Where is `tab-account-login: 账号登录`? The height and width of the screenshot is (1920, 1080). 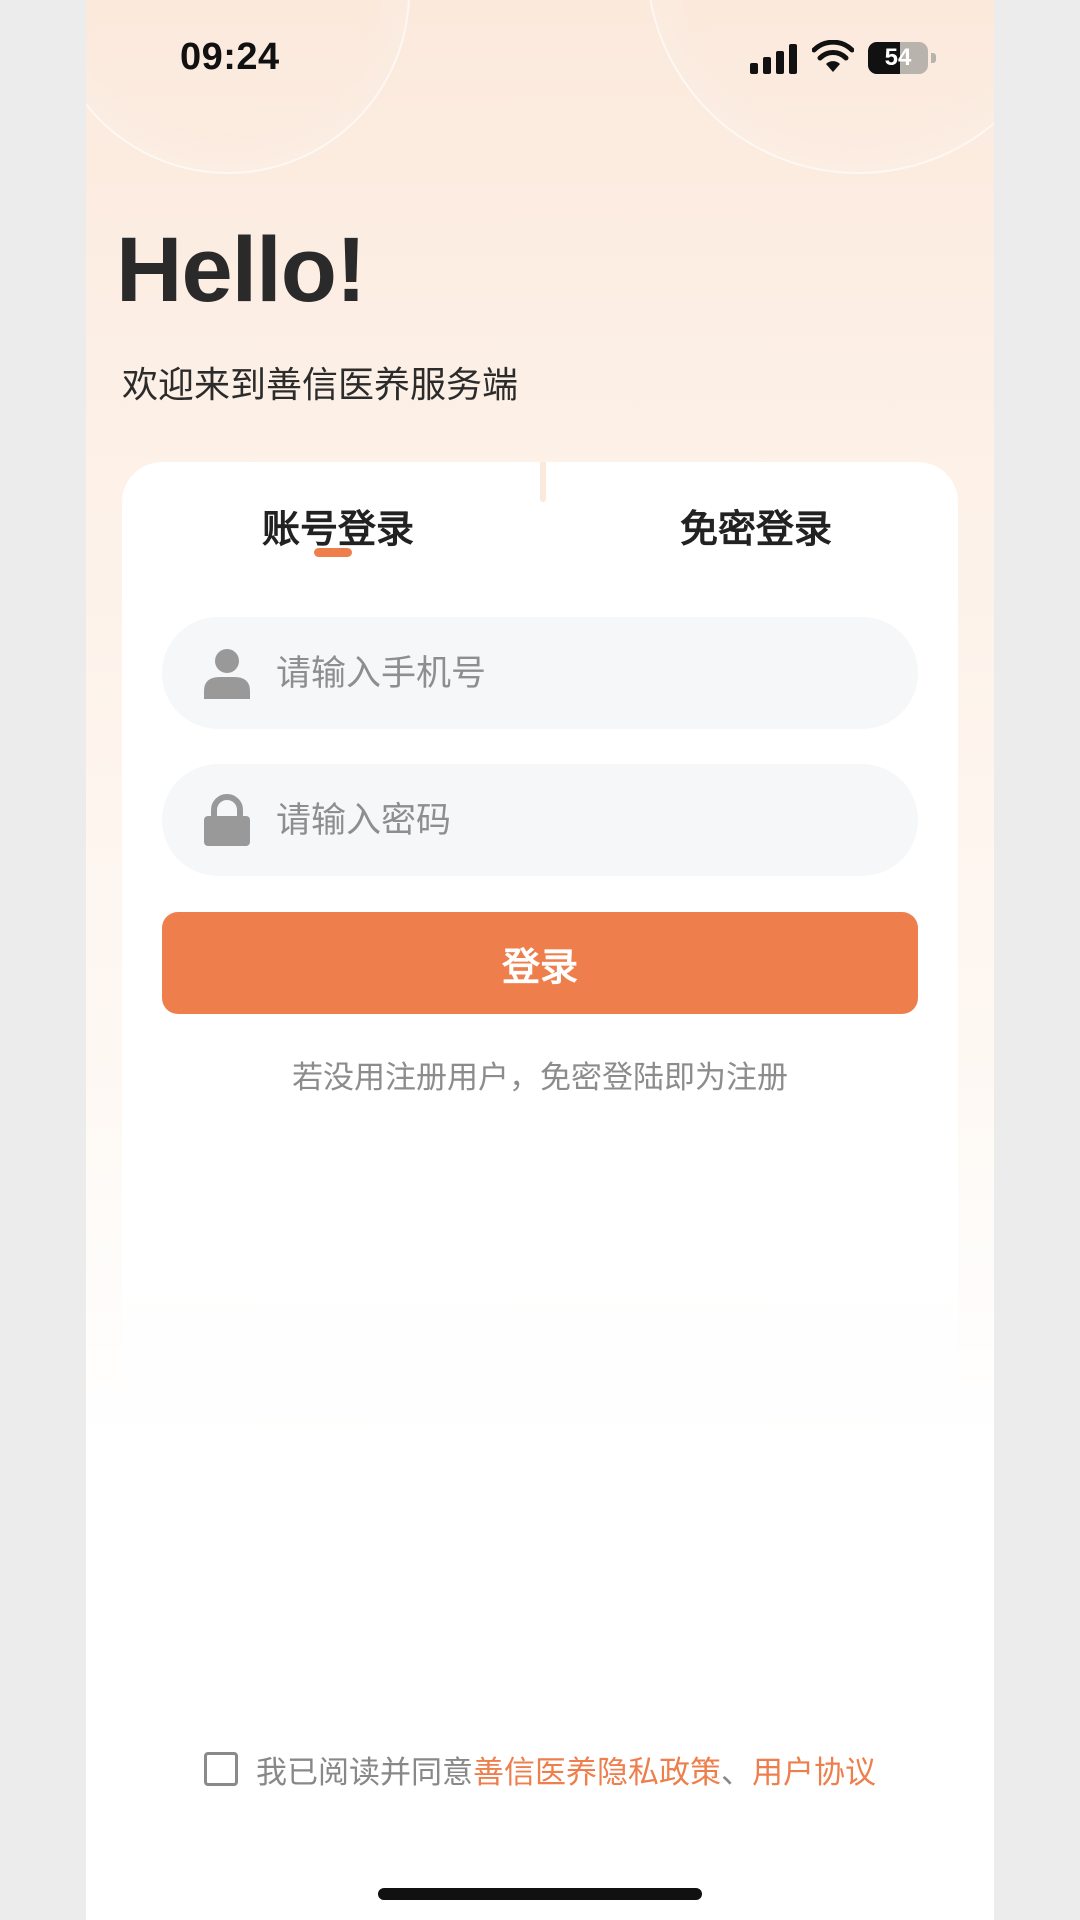 tab-account-login: 账号登录 is located at coordinates (338, 525).